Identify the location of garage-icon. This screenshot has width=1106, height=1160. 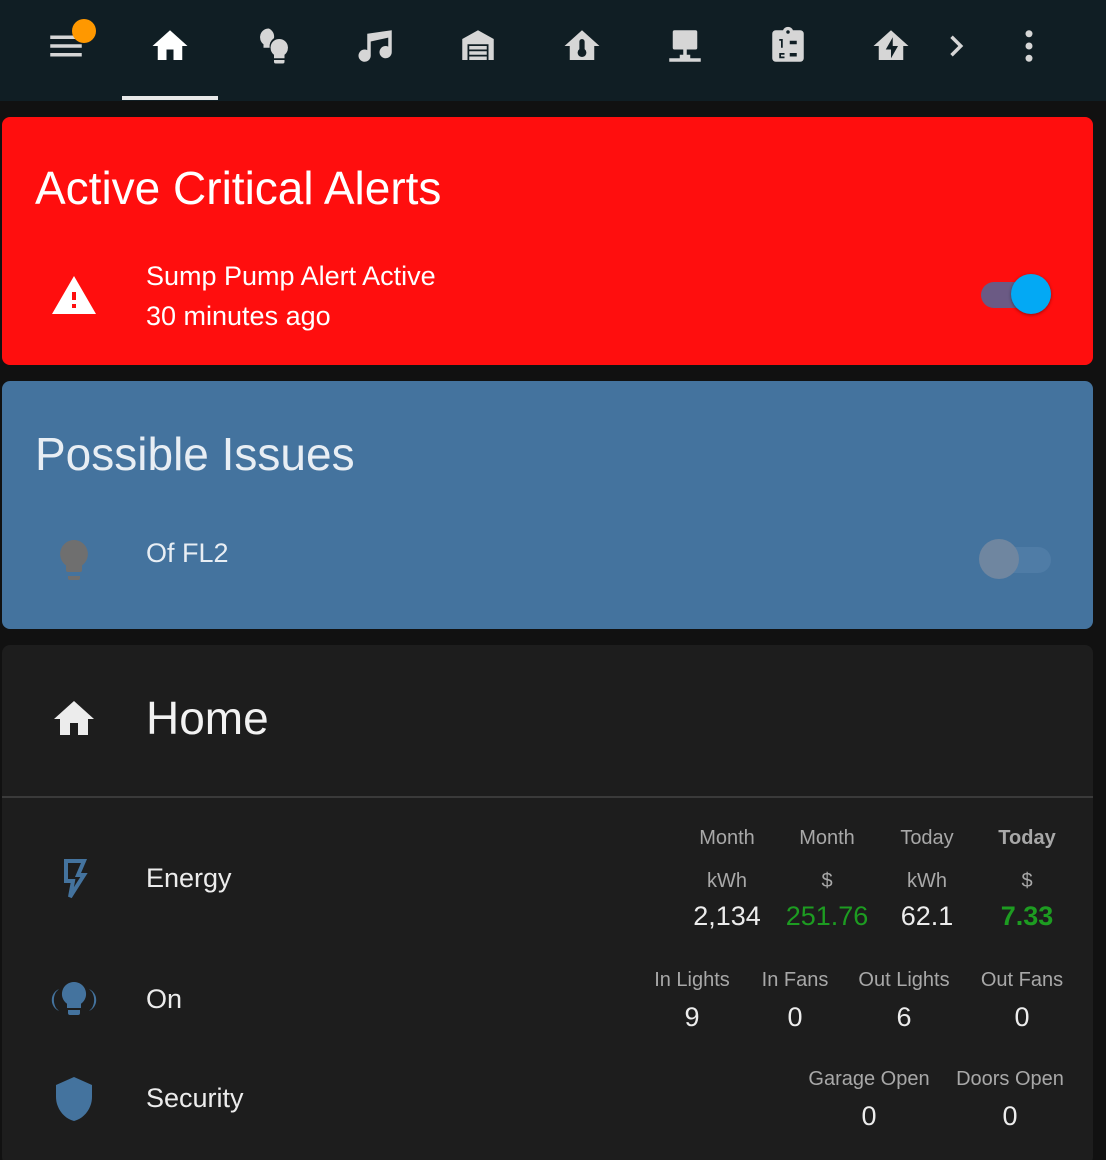
(478, 45).